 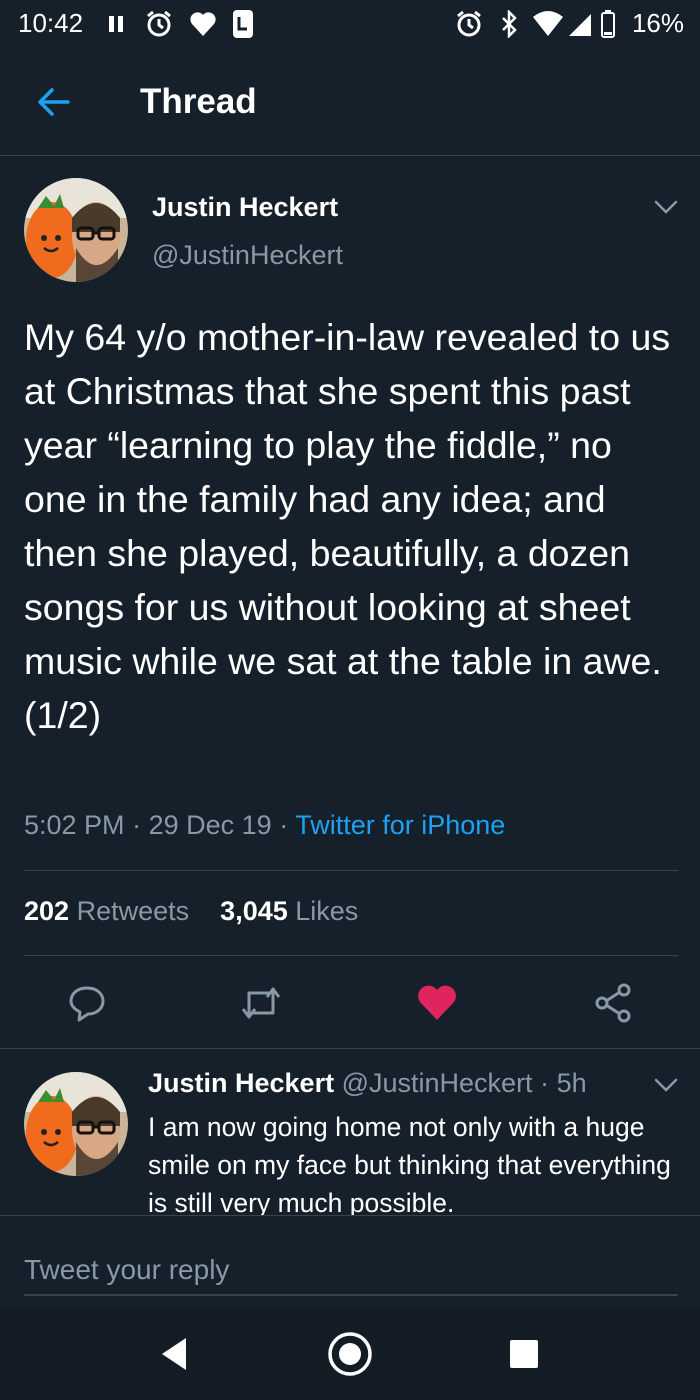 I want to click on signal-icon, so click(x=580, y=24).